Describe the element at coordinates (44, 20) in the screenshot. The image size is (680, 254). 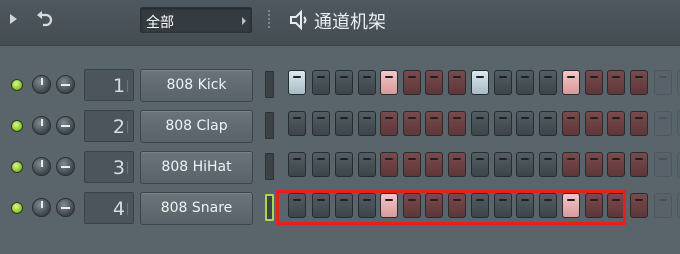
I see `undo-icon` at that location.